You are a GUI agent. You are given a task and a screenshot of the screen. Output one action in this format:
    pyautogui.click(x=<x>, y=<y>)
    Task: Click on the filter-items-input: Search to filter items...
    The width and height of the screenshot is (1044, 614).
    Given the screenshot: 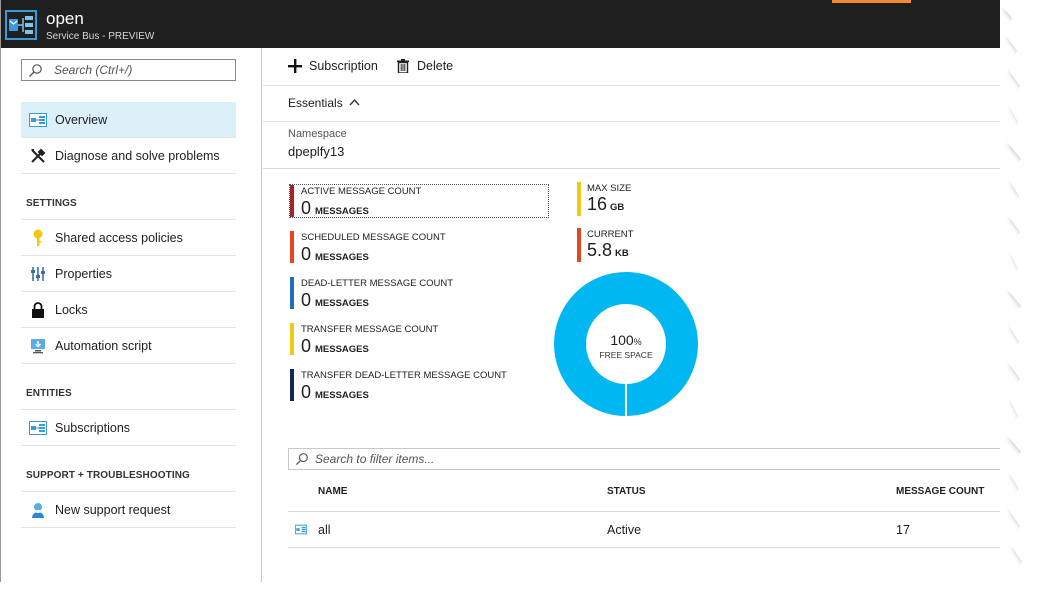 What is the action you would take?
    pyautogui.click(x=644, y=459)
    